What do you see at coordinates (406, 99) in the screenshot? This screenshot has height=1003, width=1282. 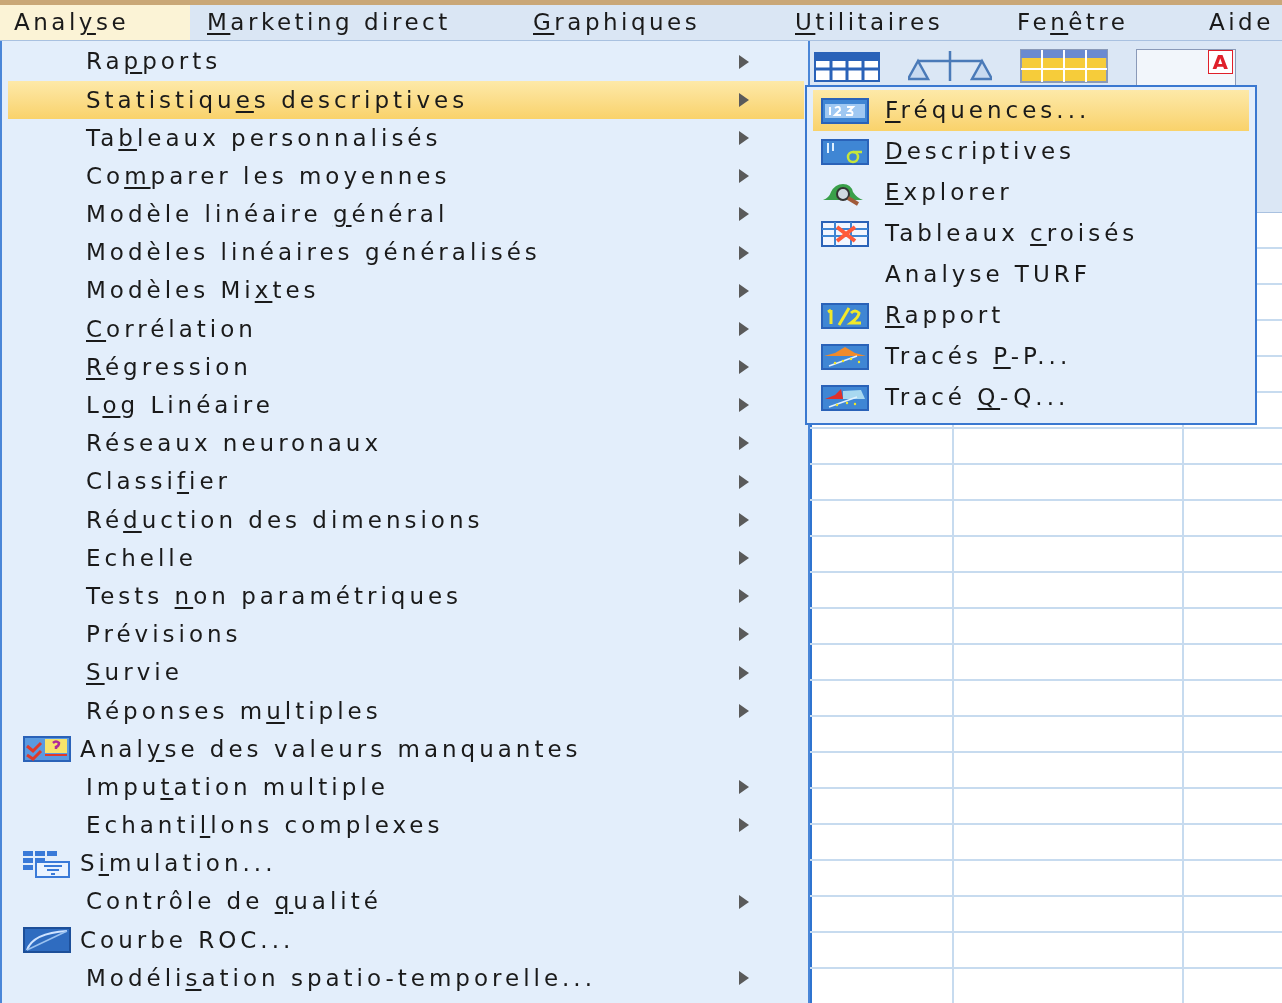 I see `menu-item: Statistiqu e s descriptives` at bounding box center [406, 99].